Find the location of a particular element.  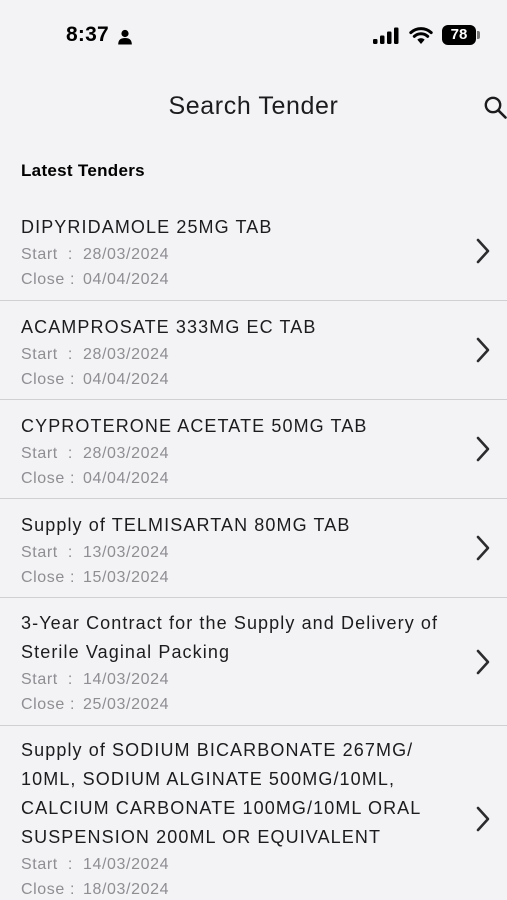

tender-close-date: Close : 18/03/2024 is located at coordinates (253, 888).